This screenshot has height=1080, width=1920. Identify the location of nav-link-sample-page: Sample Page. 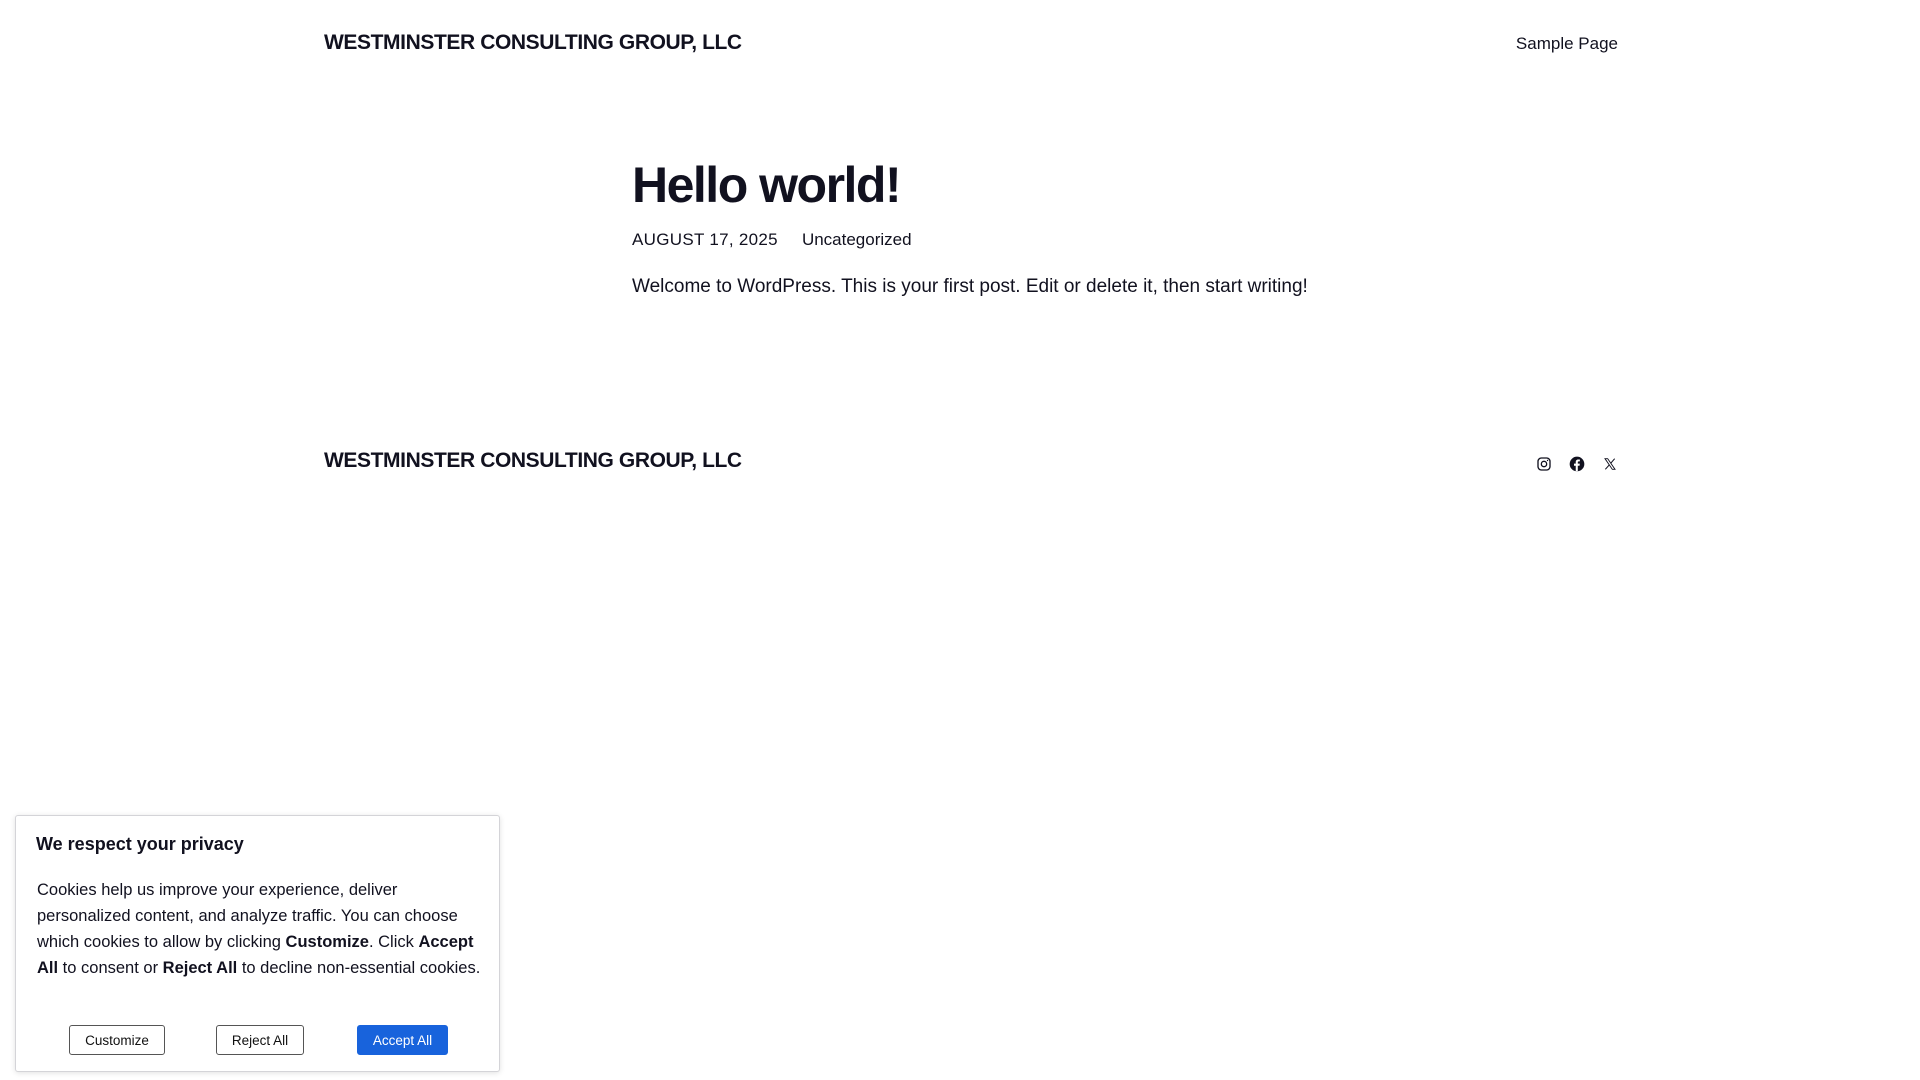
(1567, 44).